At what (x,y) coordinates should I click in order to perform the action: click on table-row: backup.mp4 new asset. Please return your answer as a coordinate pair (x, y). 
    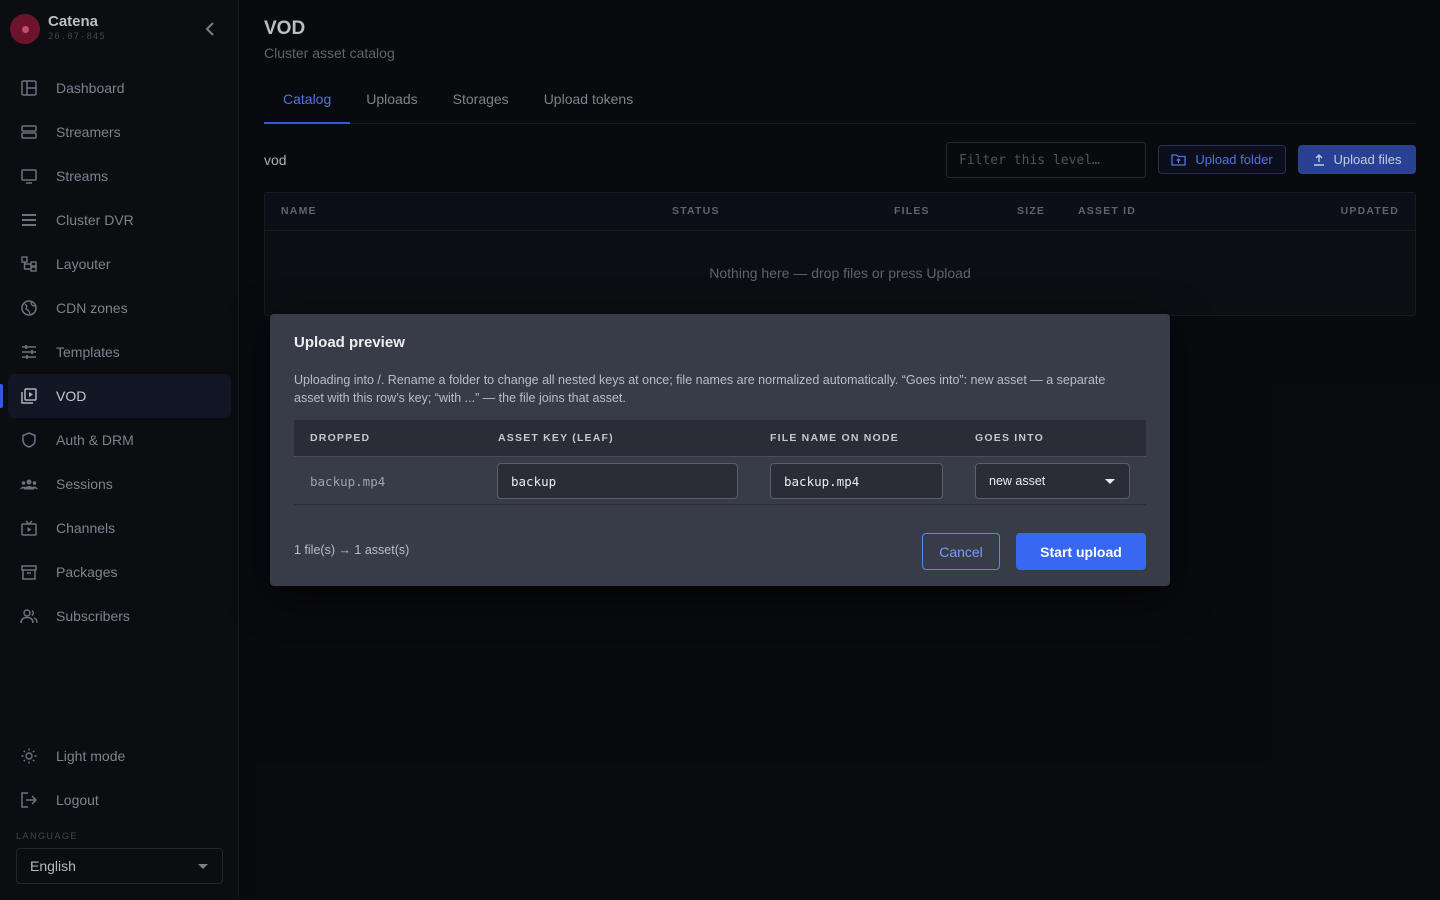
    Looking at the image, I should click on (720, 480).